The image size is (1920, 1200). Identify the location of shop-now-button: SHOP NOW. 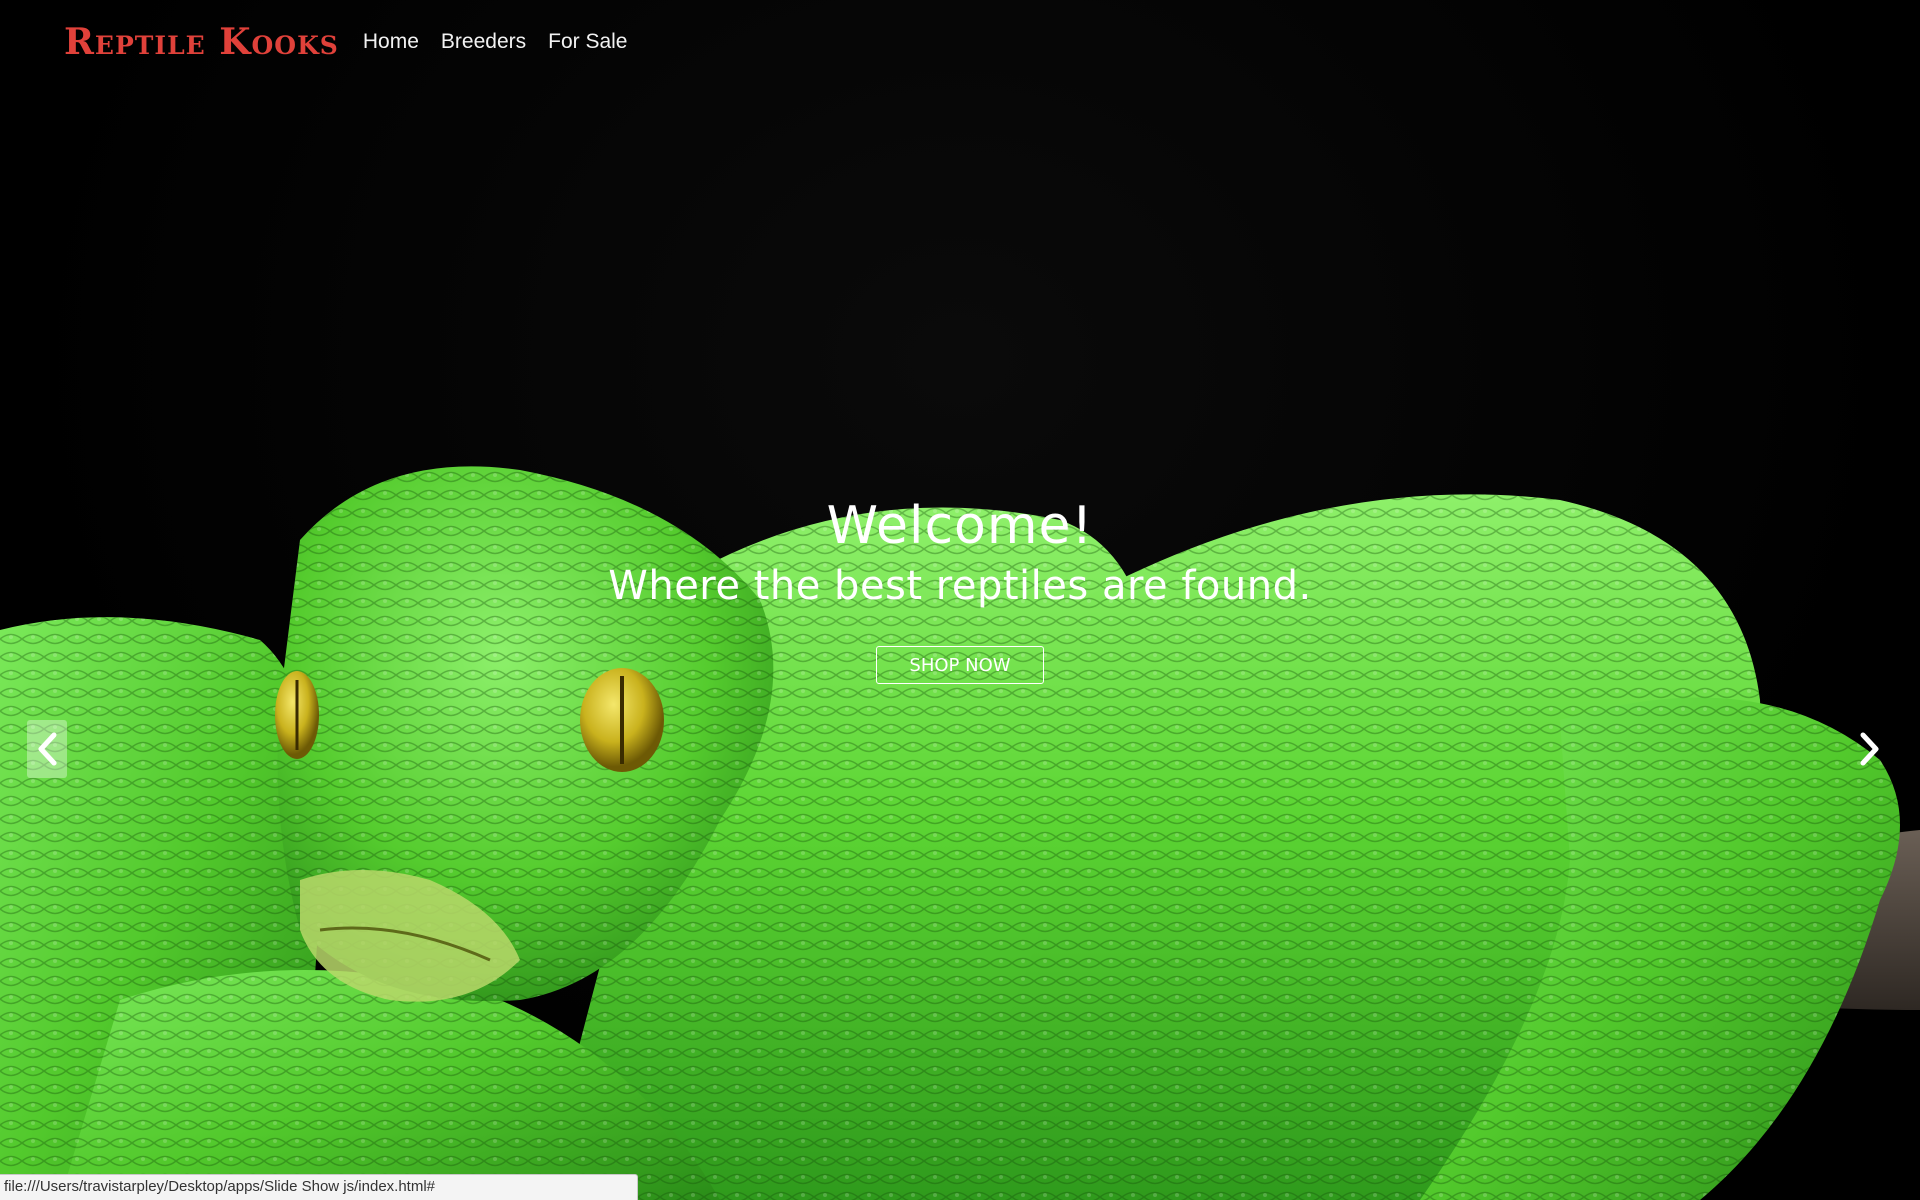
(960, 665).